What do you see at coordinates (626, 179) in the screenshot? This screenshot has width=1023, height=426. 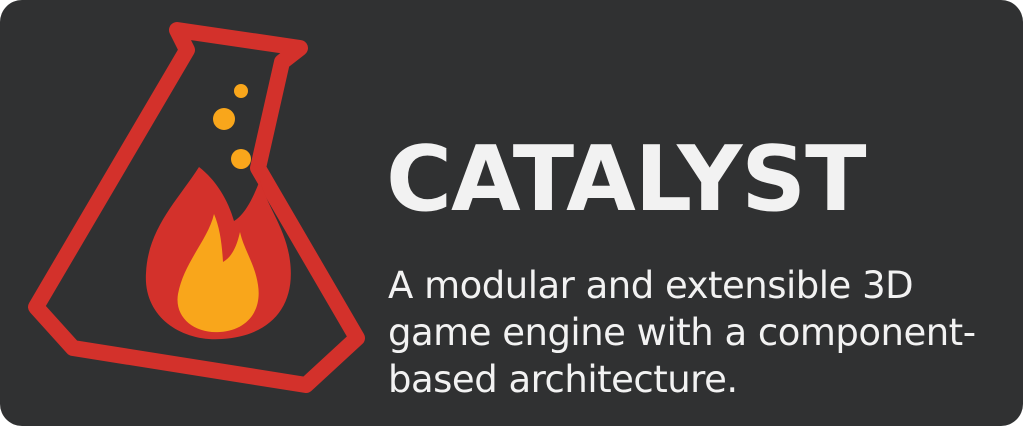 I see `brand-title: CATALYST` at bounding box center [626, 179].